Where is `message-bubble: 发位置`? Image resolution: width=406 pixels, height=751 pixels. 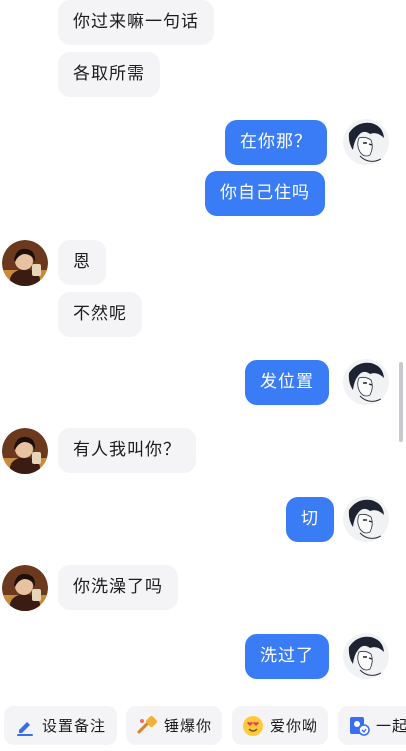 message-bubble: 发位置 is located at coordinates (287, 382).